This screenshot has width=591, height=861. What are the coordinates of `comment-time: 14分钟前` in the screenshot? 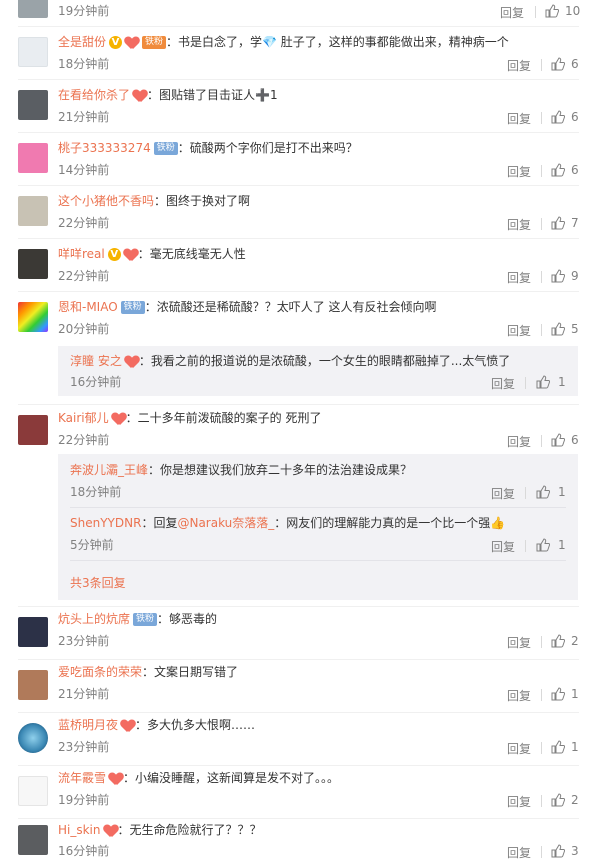 It's located at (84, 170).